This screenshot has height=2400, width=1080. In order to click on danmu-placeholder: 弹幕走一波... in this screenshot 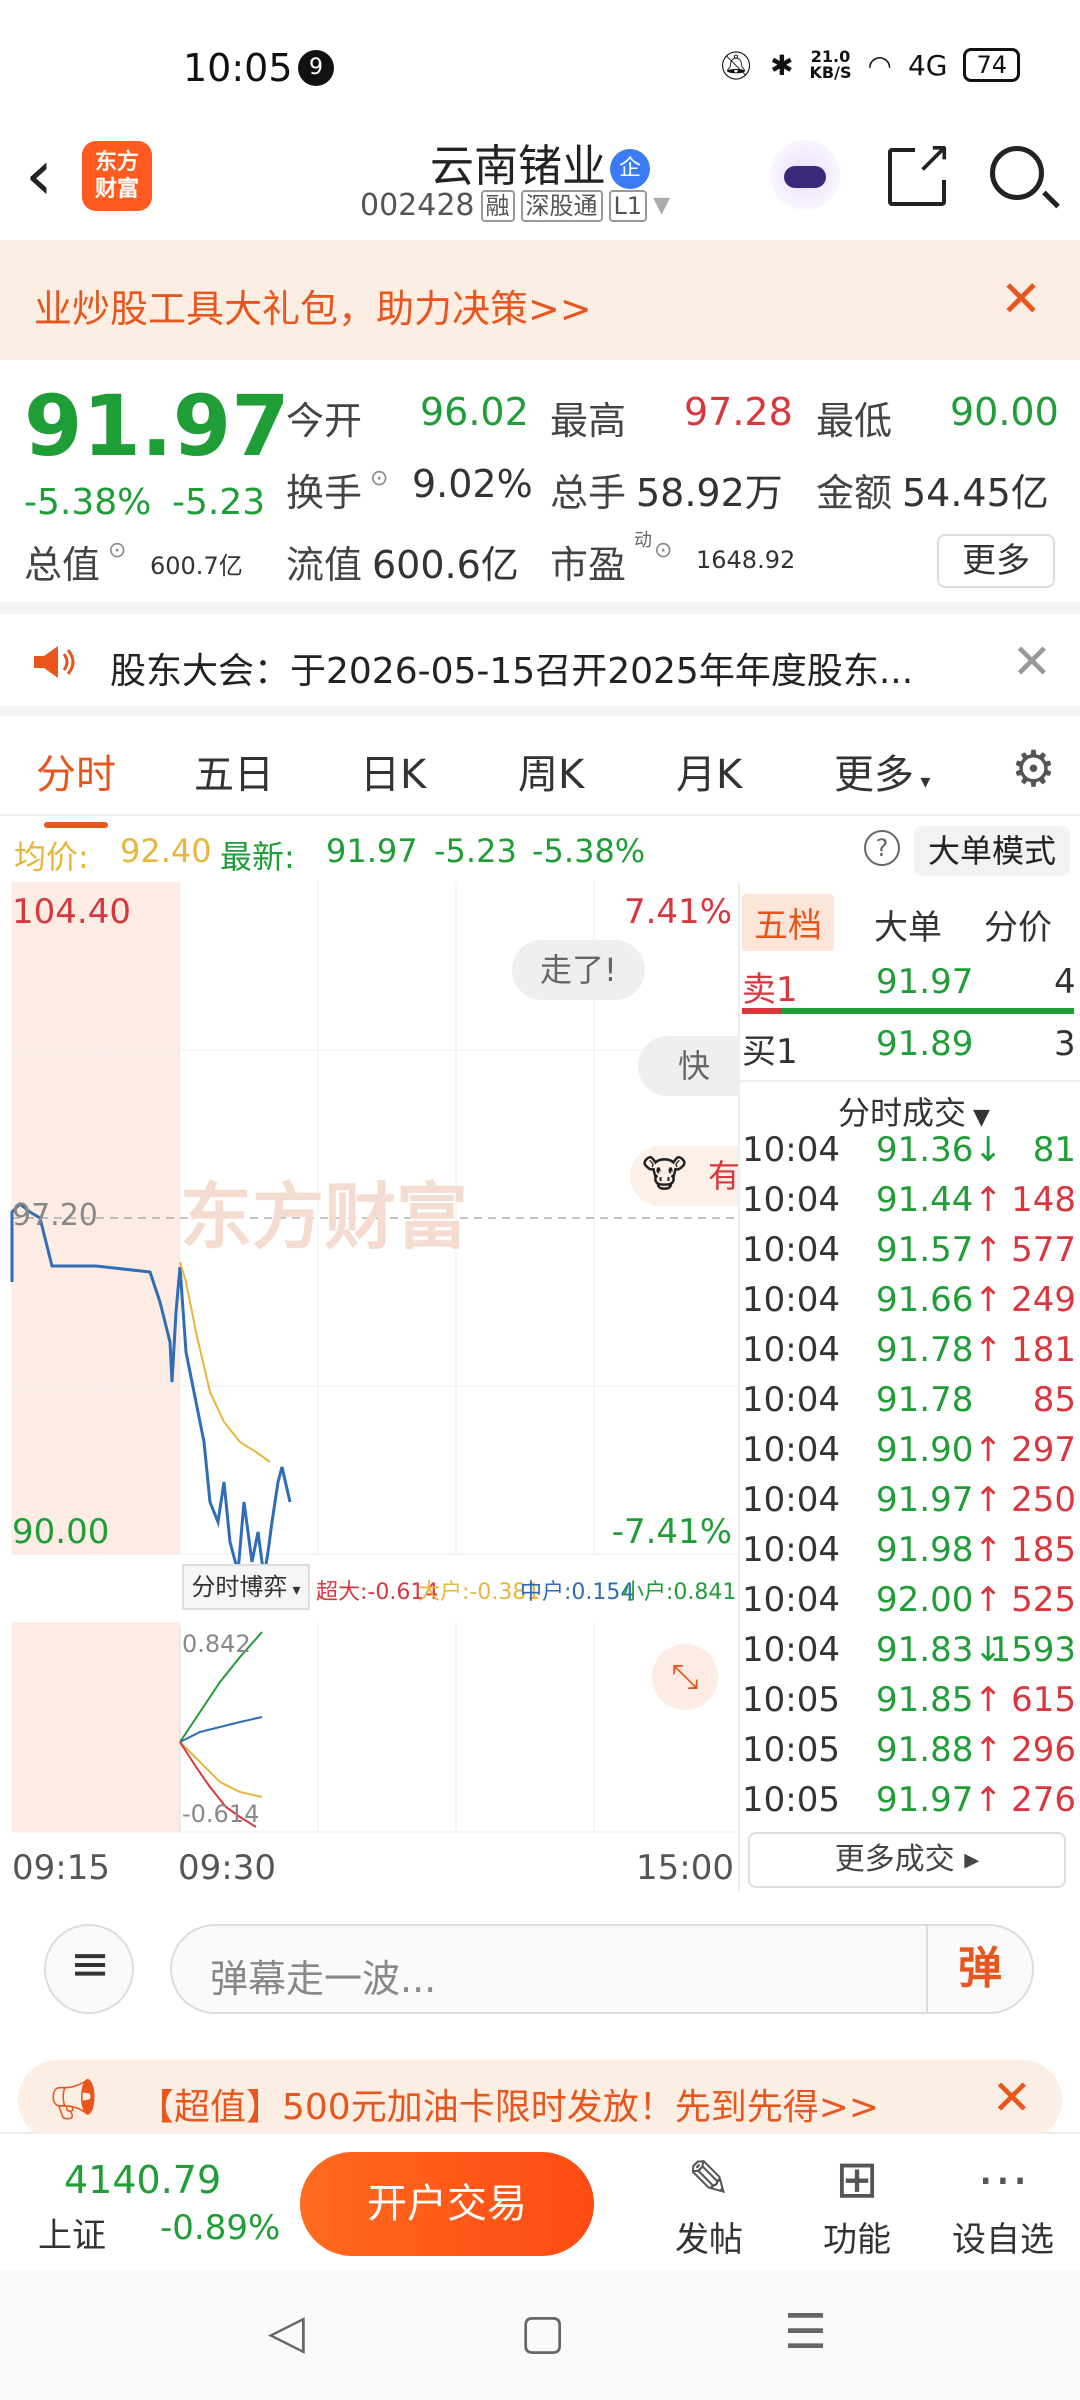, I will do `click(323, 1979)`.